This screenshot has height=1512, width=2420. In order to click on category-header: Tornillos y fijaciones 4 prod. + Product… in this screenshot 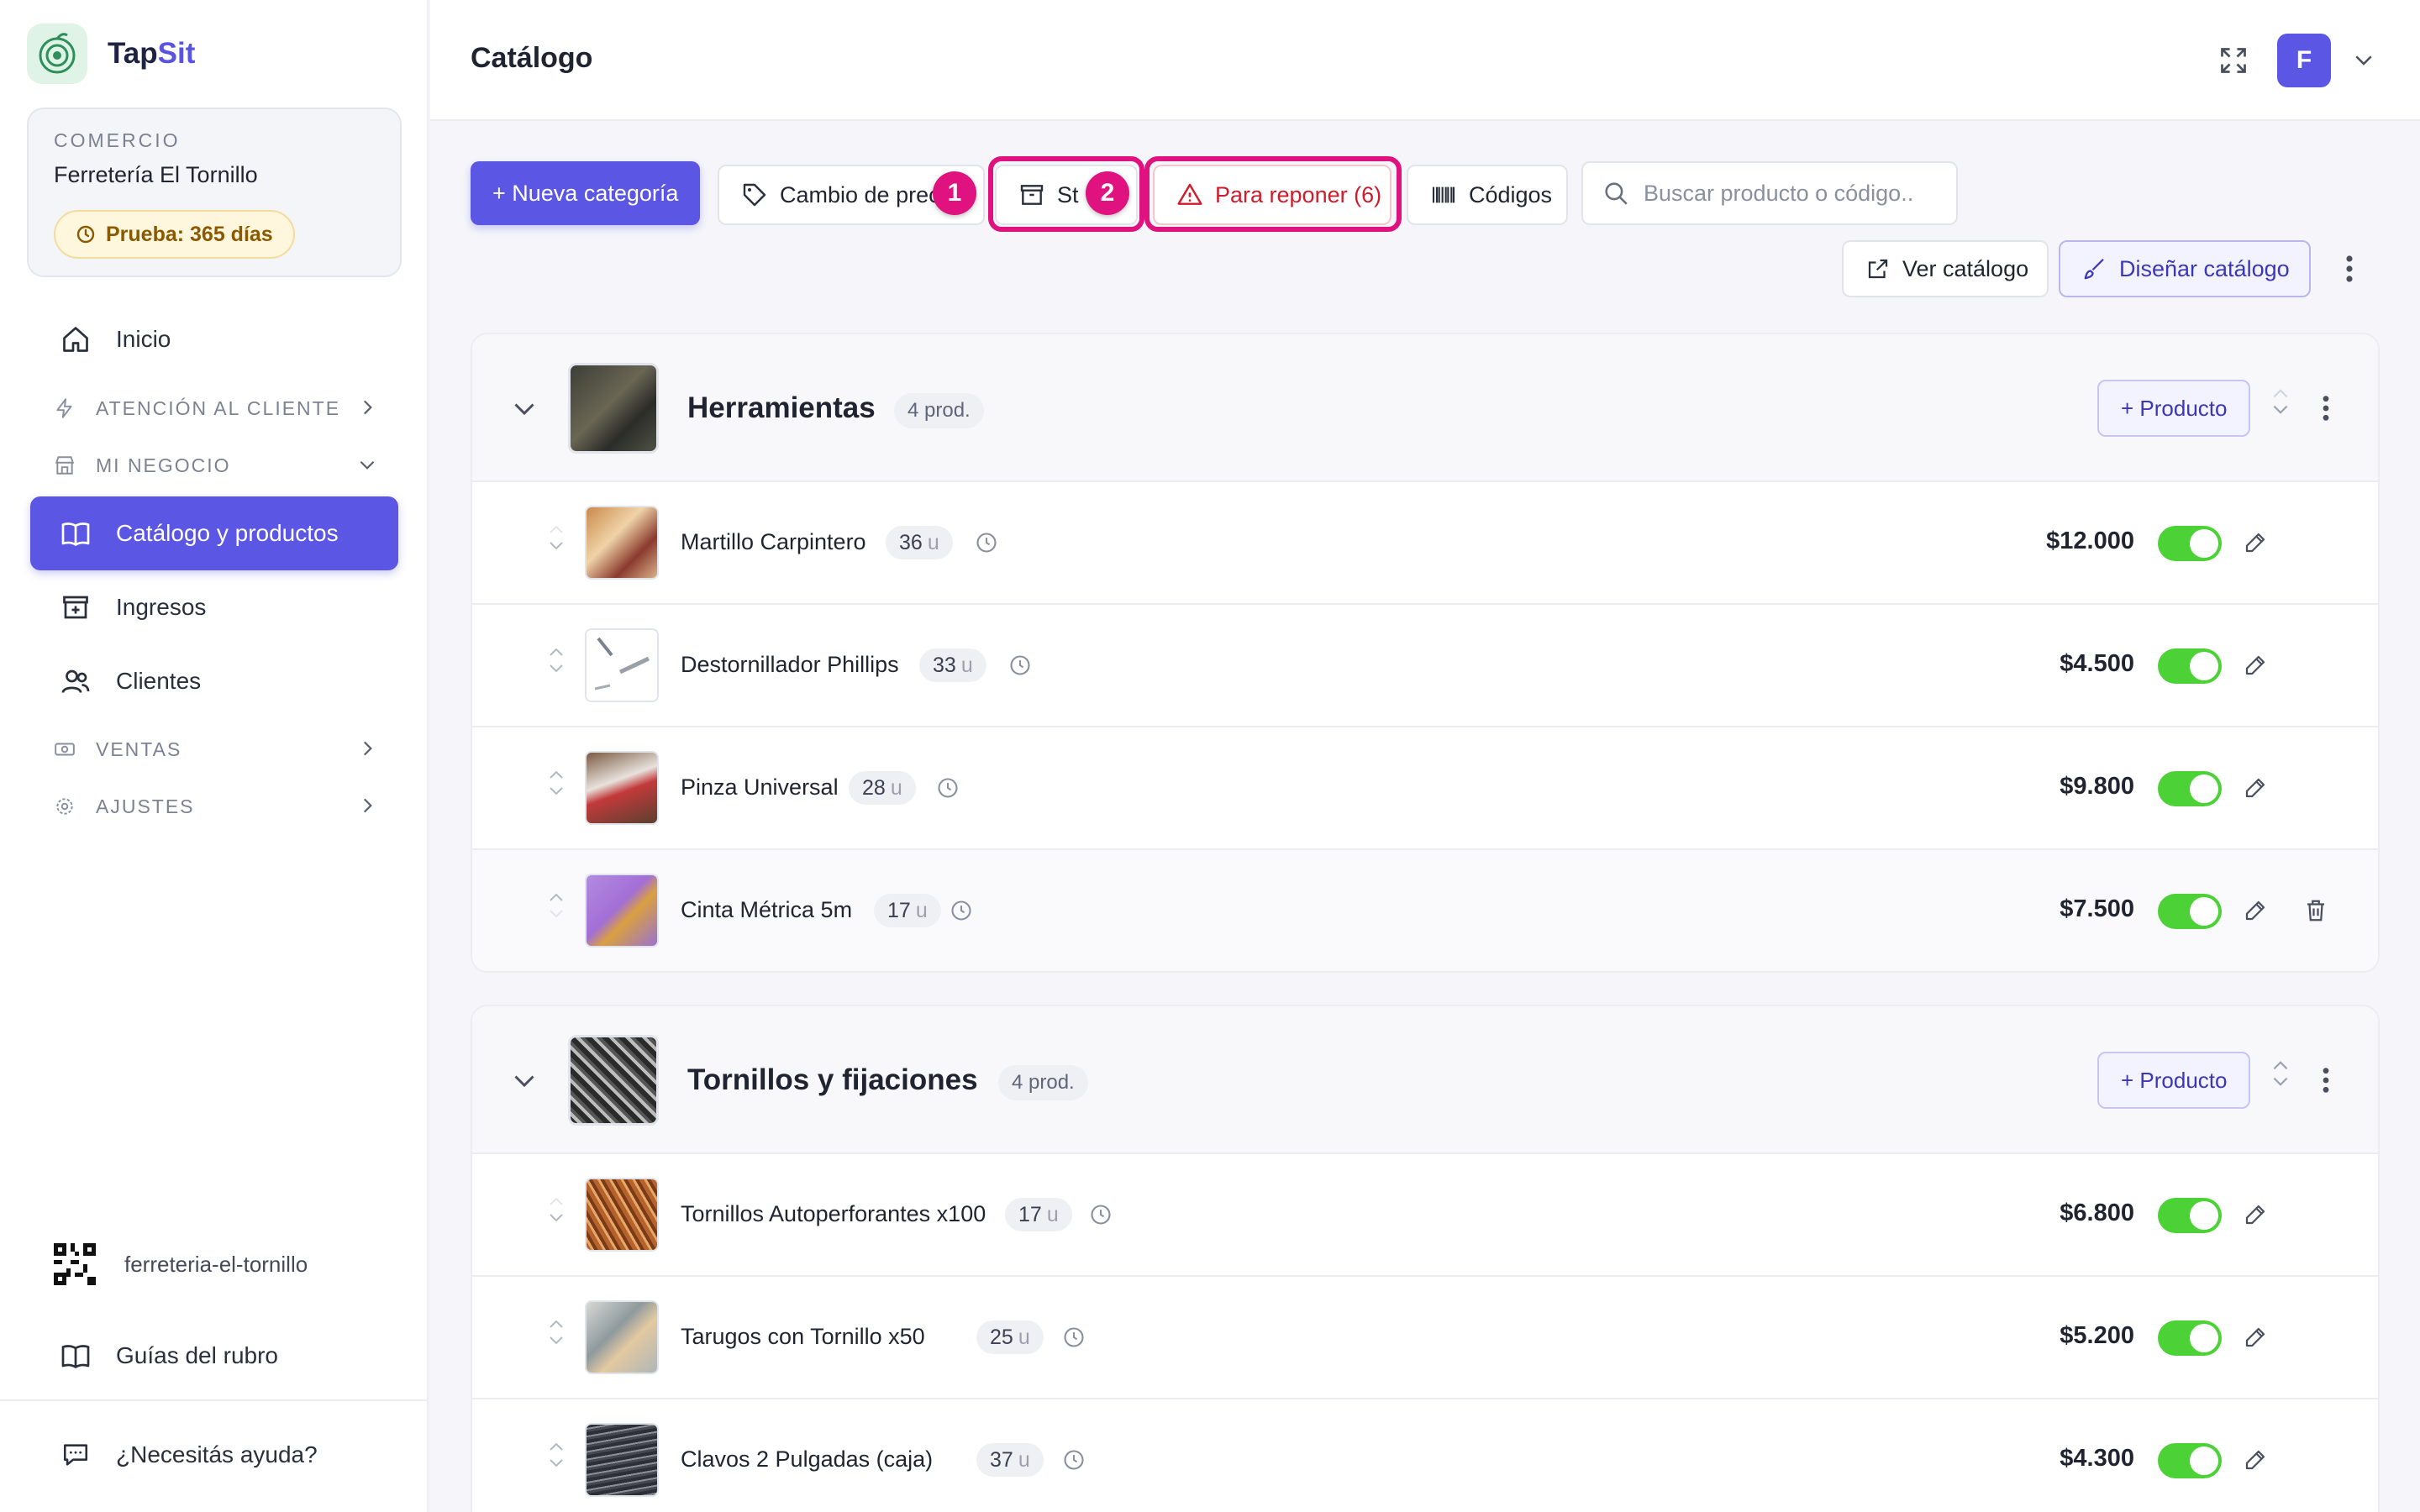, I will do `click(1425, 1080)`.